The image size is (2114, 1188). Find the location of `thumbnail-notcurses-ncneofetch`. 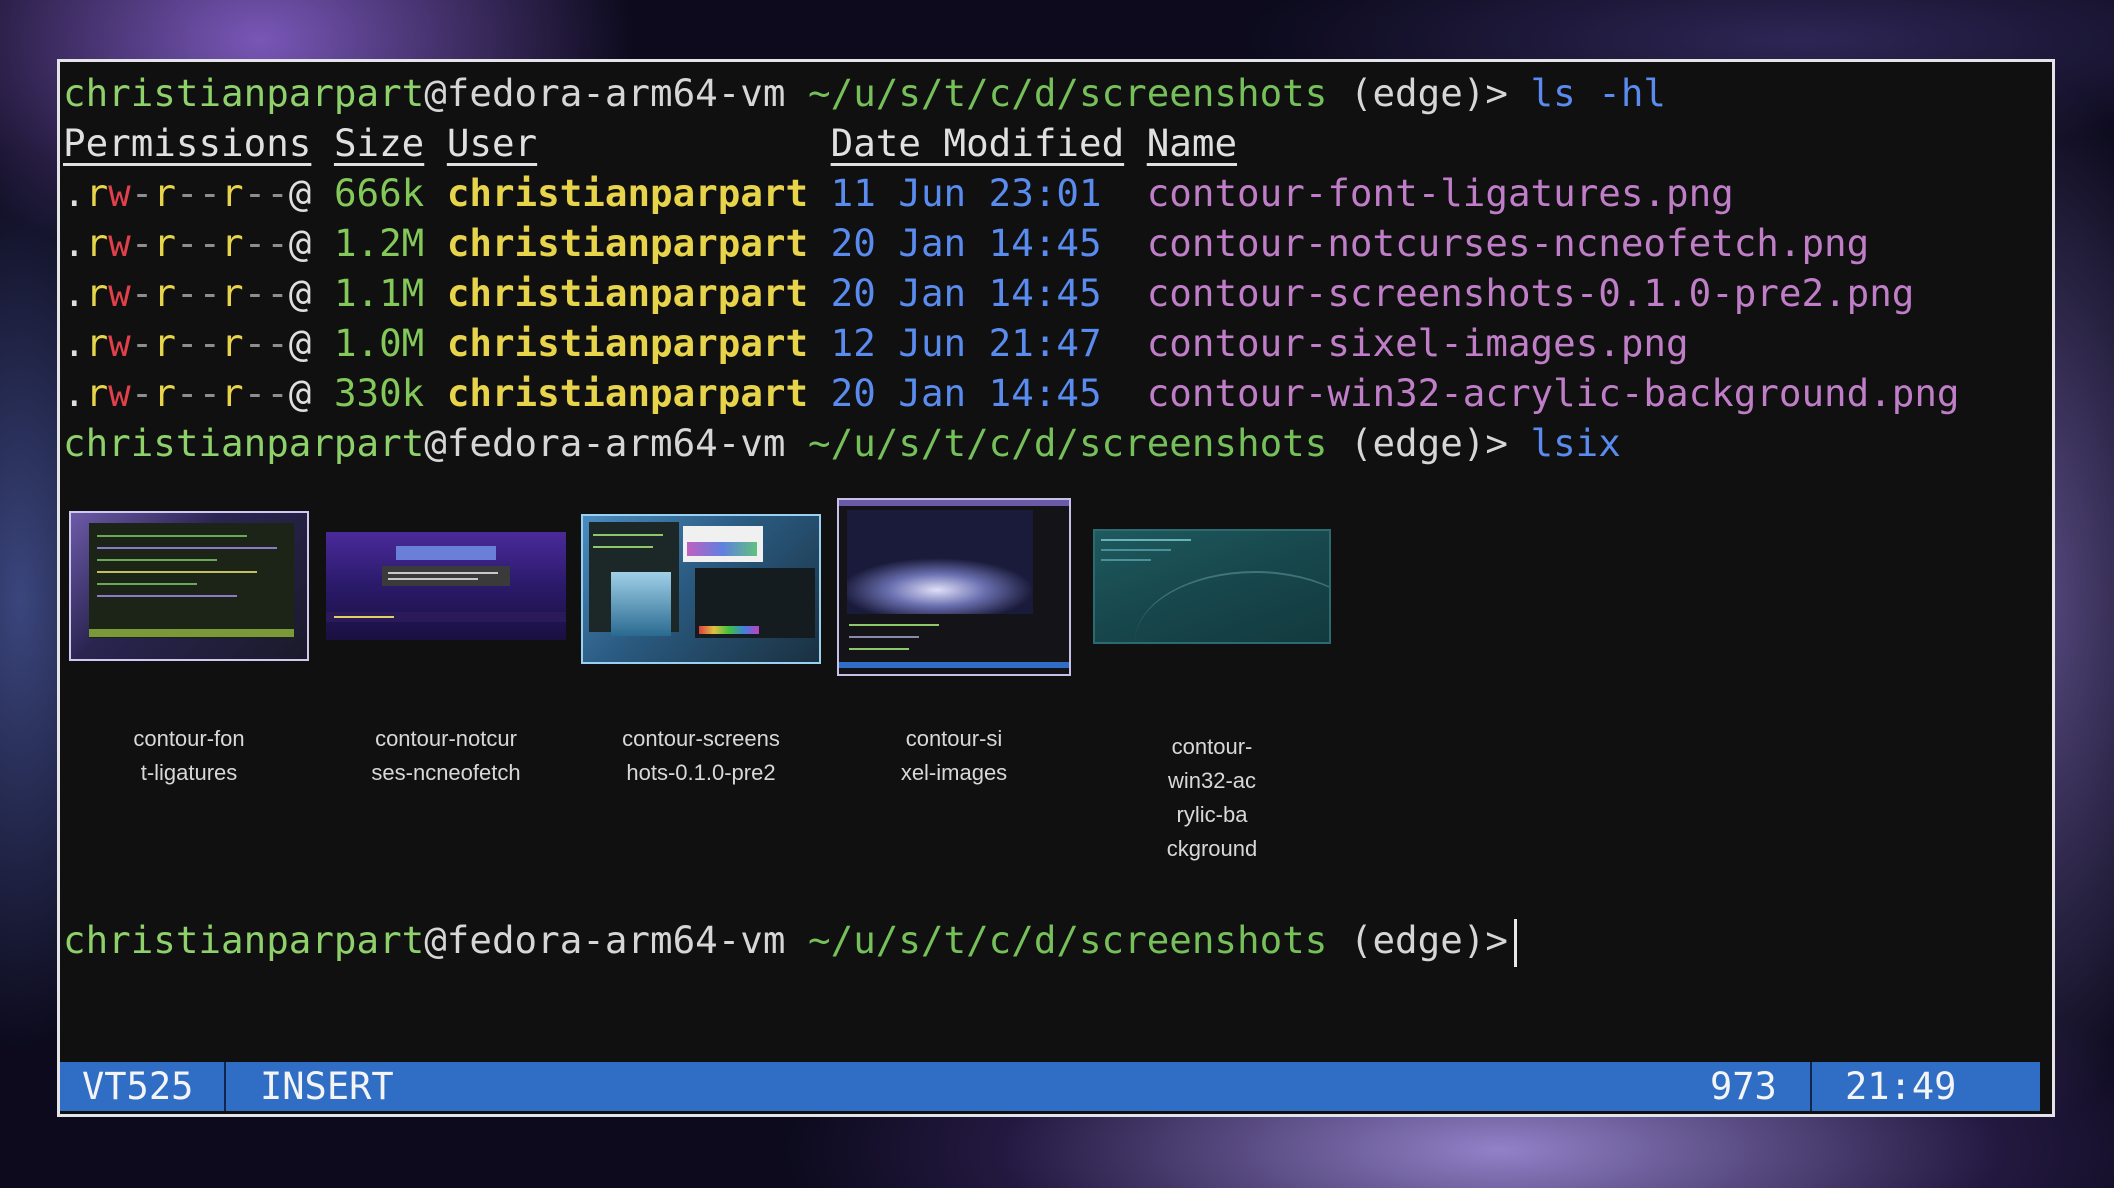

thumbnail-notcurses-ncneofetch is located at coordinates (446, 586).